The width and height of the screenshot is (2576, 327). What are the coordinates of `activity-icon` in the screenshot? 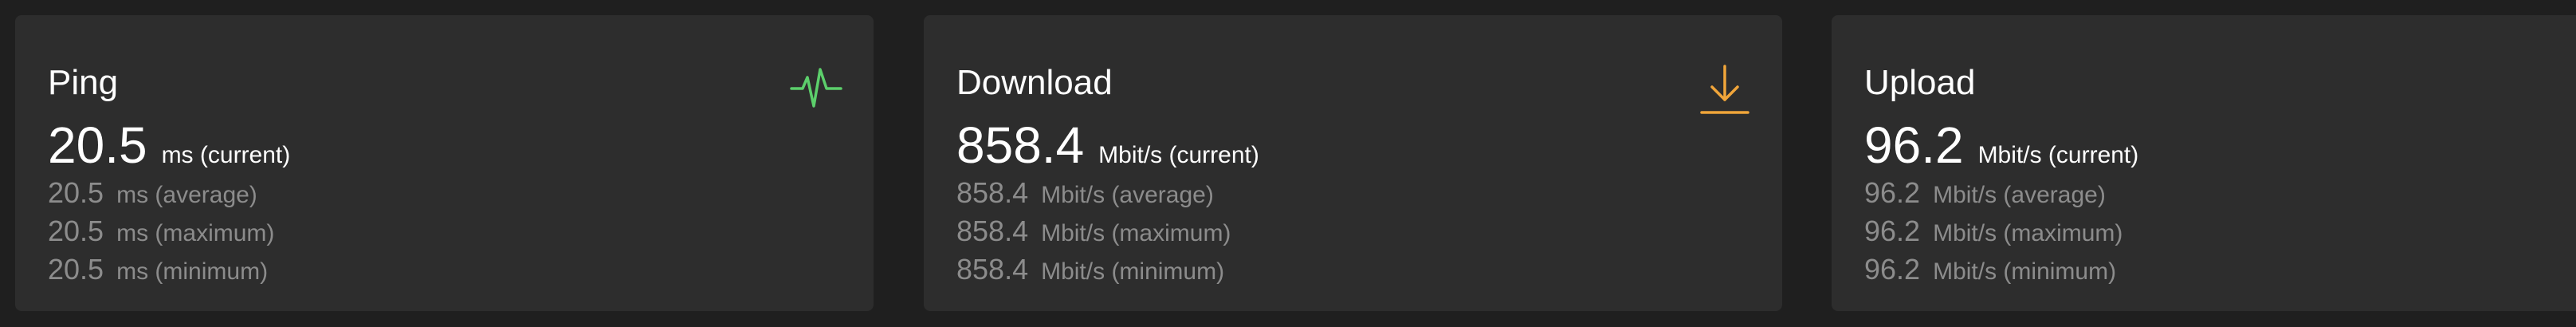 It's located at (816, 90).